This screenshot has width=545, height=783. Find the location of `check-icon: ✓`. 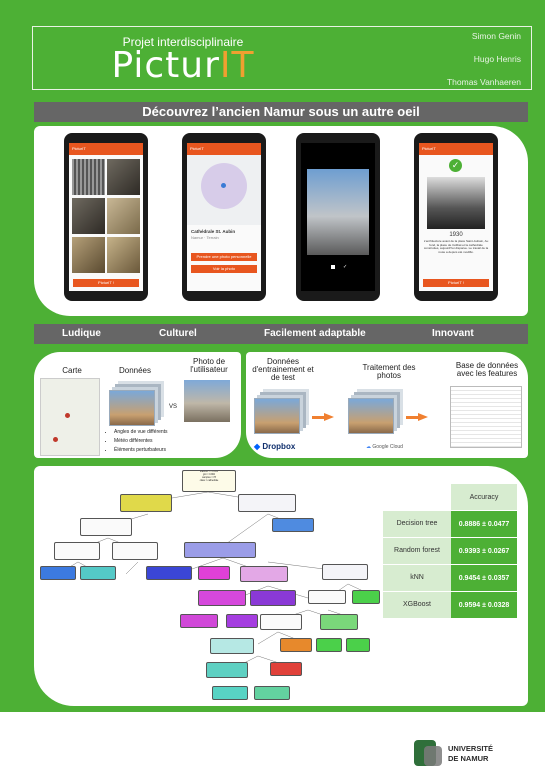

check-icon: ✓ is located at coordinates (345, 267).